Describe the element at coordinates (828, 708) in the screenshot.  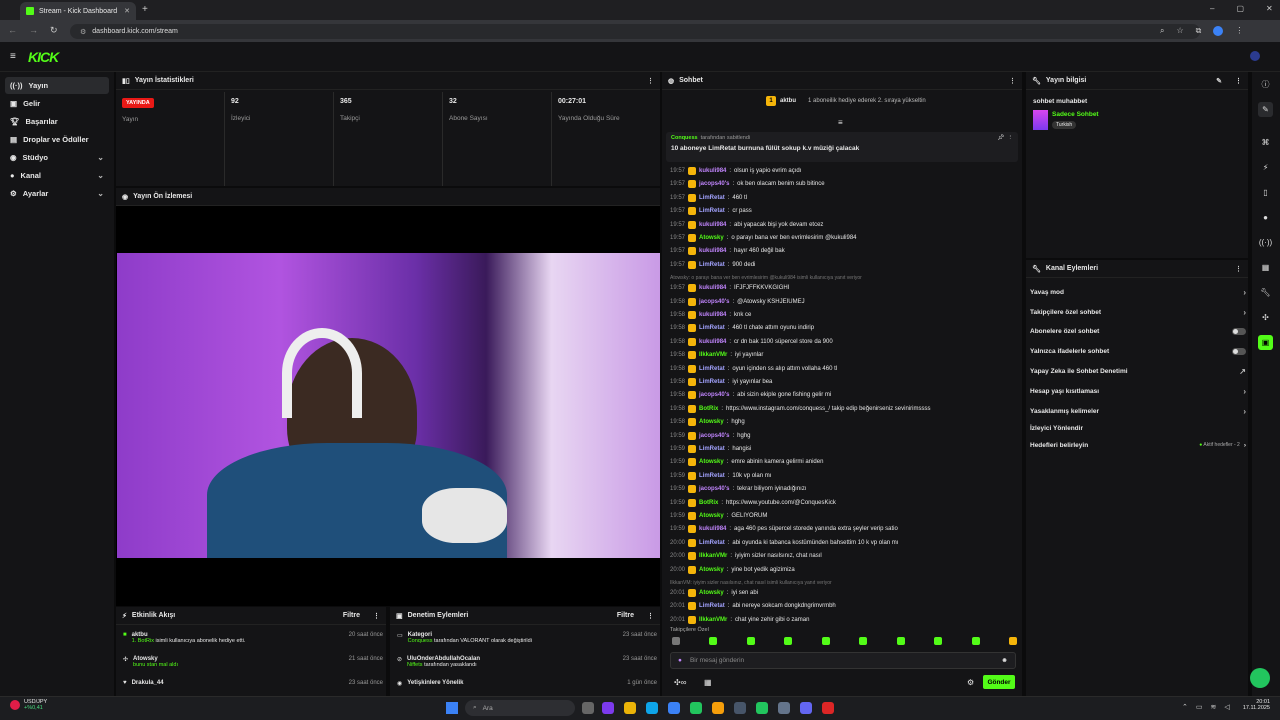
I see `obs-icon` at that location.